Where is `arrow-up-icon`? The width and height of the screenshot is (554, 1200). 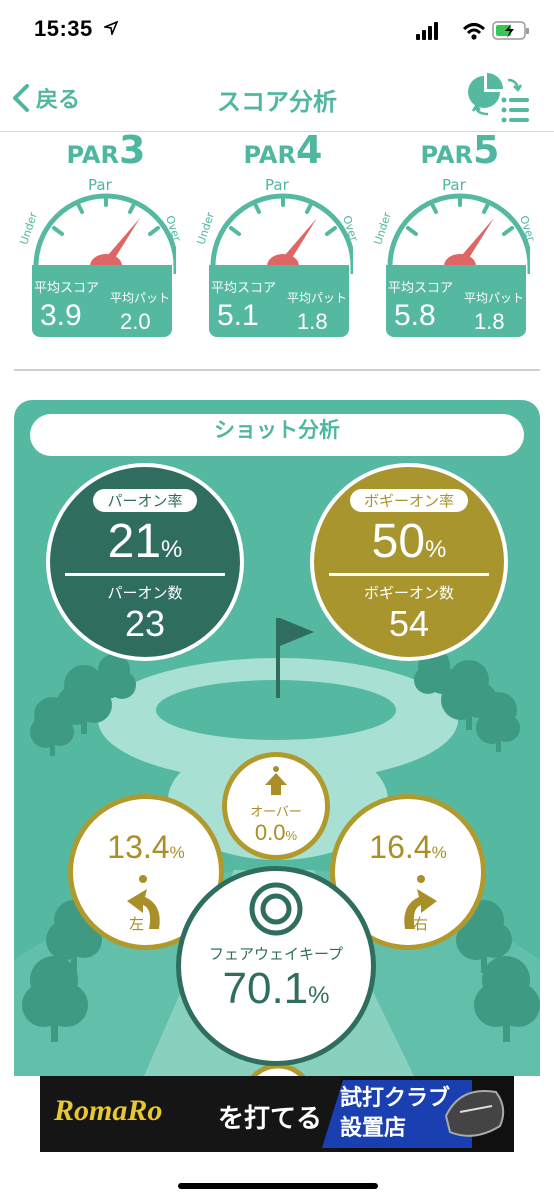
arrow-up-icon is located at coordinates (276, 780).